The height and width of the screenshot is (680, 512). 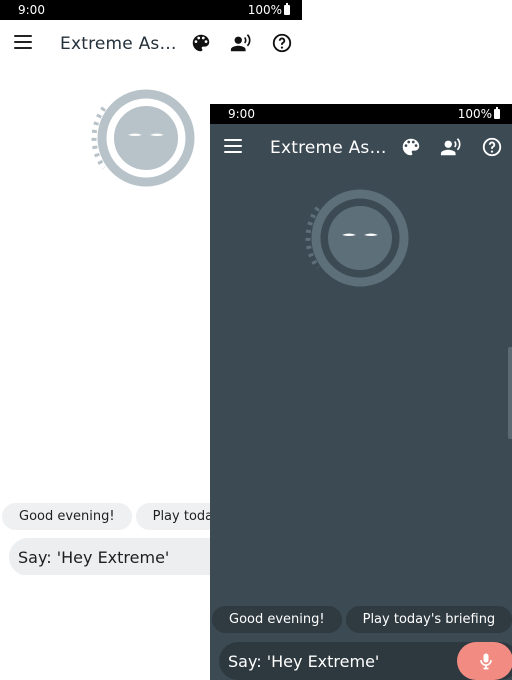 I want to click on microphone-icon, so click(x=486, y=661).